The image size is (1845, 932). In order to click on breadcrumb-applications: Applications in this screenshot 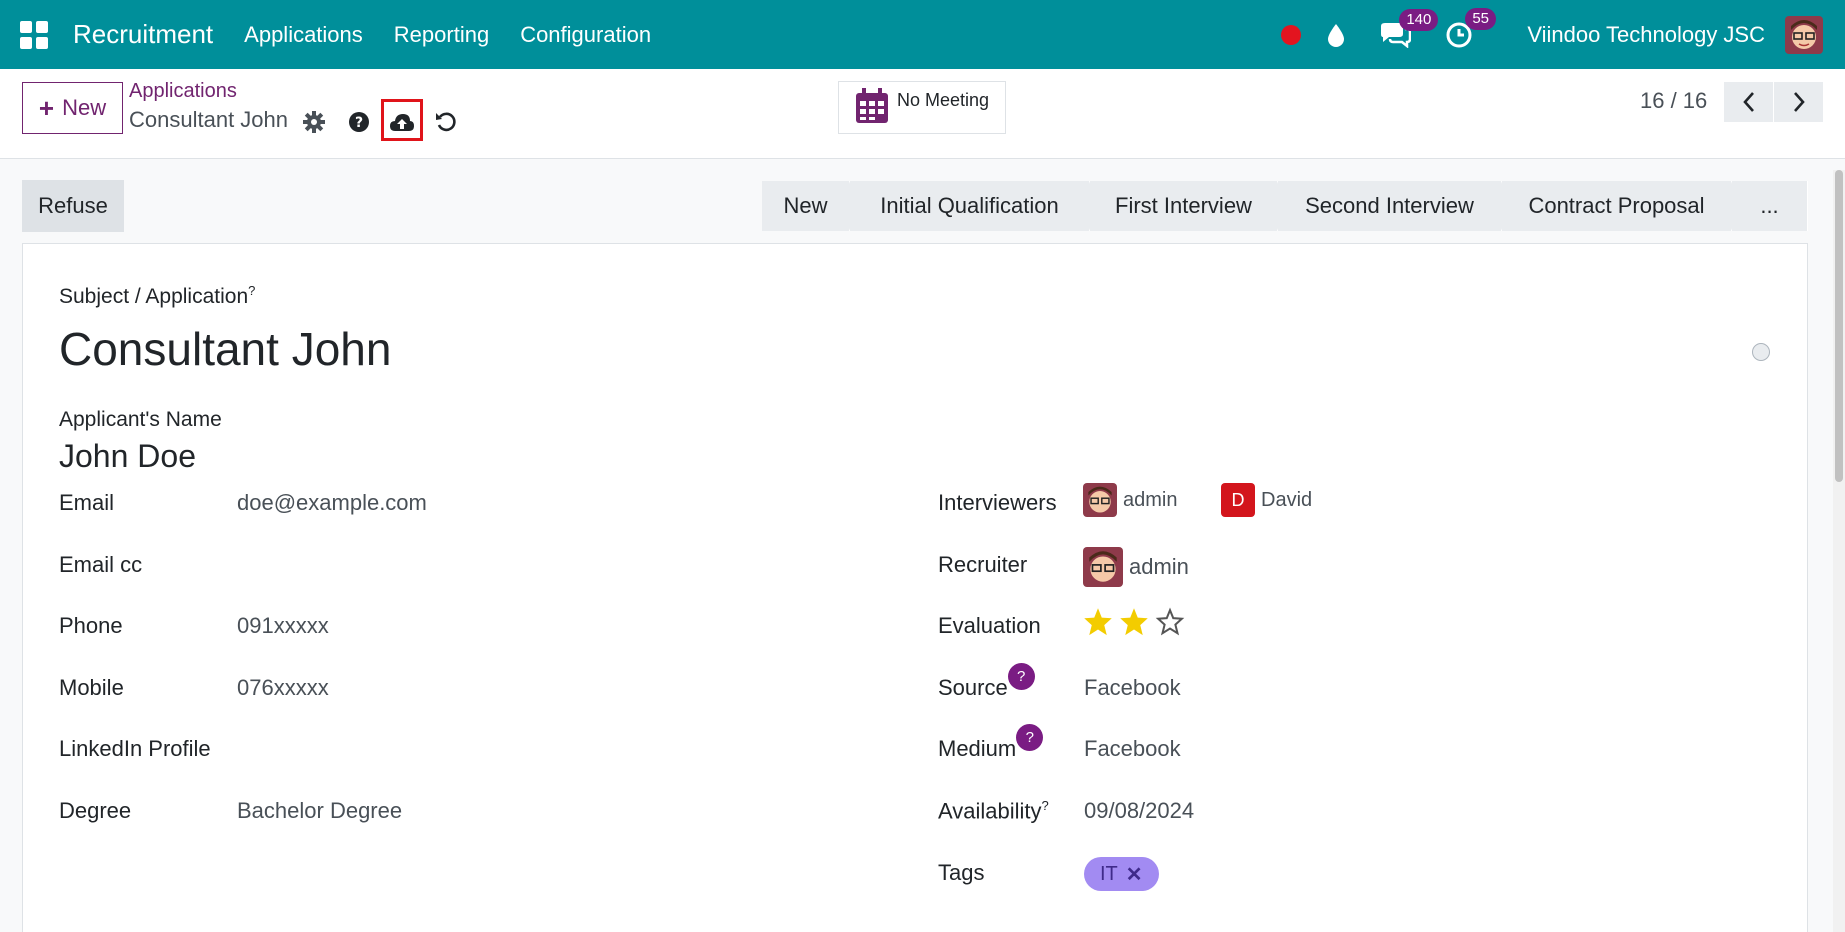, I will do `click(183, 91)`.